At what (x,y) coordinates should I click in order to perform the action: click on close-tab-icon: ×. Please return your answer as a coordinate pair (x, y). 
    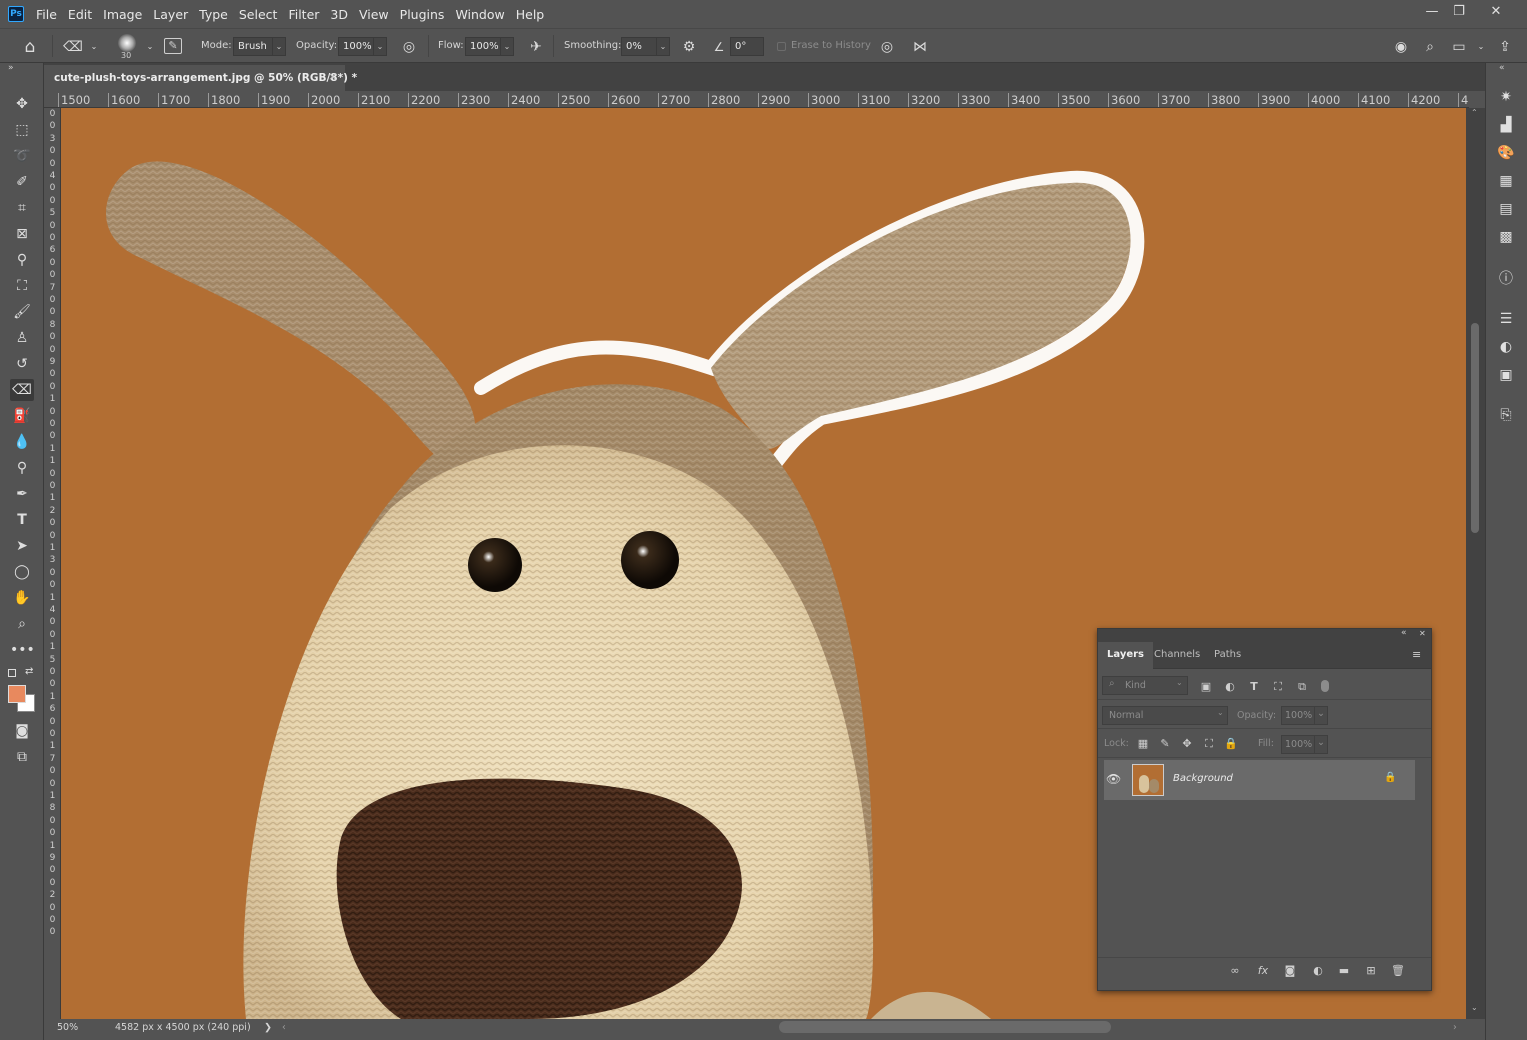
    Looking at the image, I should click on (332, 77).